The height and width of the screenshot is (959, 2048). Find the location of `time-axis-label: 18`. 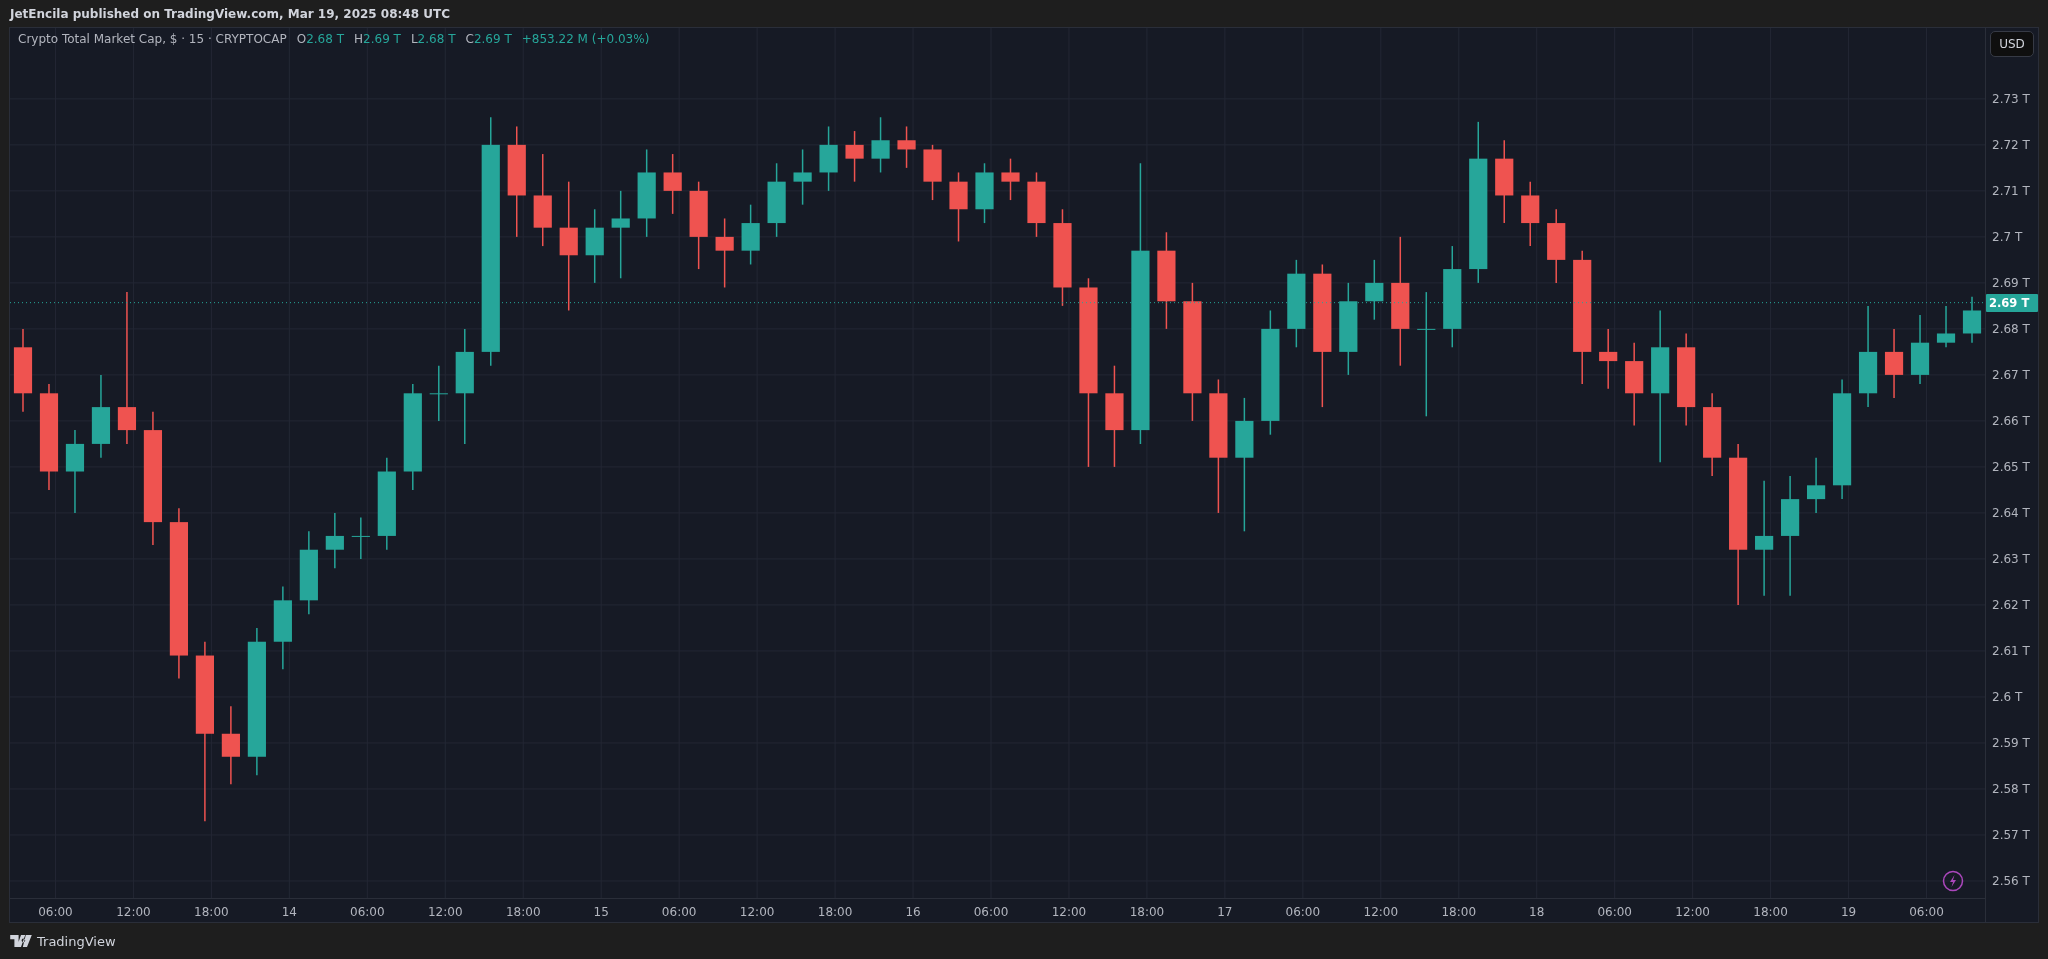

time-axis-label: 18 is located at coordinates (1537, 912).